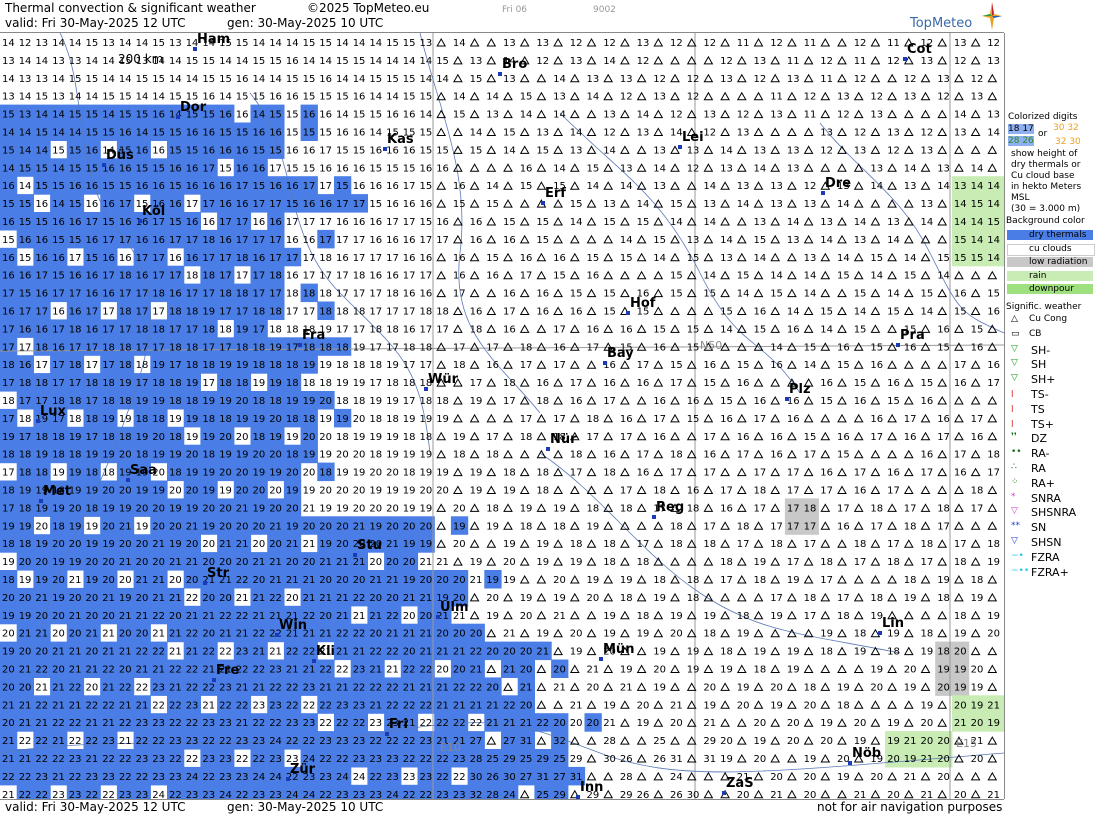 This screenshot has width=1095, height=815. I want to click on city-label: Bro, so click(514, 64).